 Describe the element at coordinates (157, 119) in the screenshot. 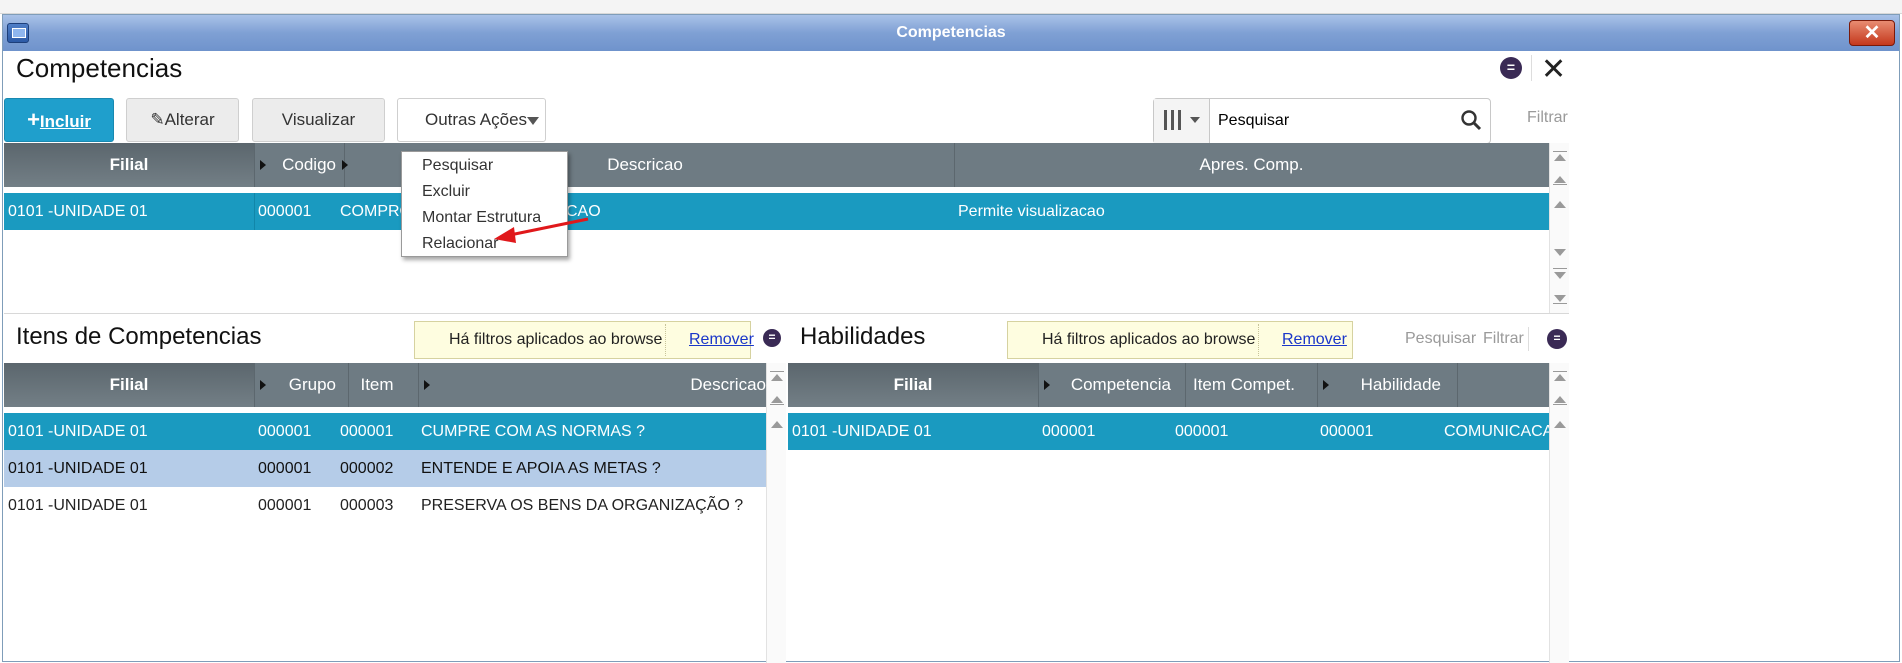

I see `pencil-icon: ✎` at that location.